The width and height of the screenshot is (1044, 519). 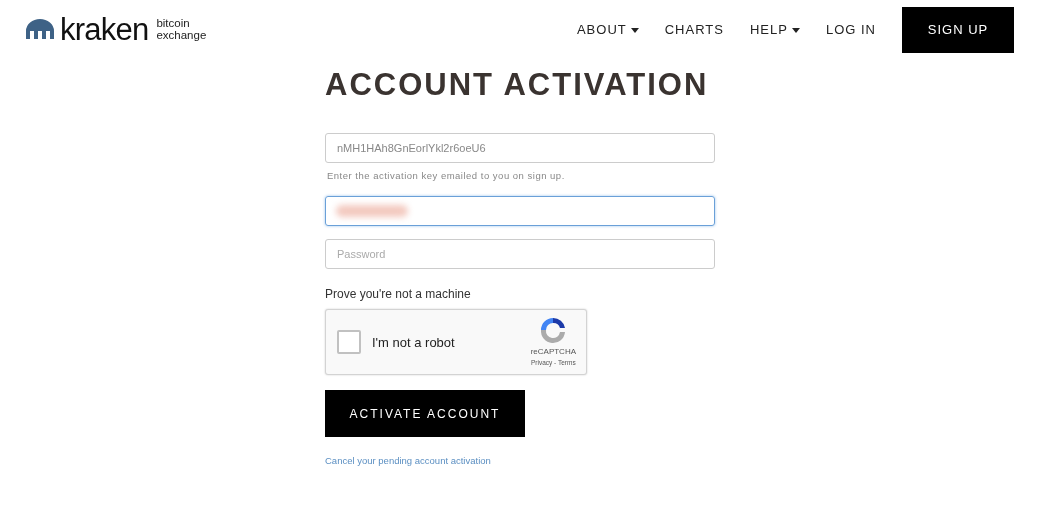 What do you see at coordinates (173, 23) in the screenshot?
I see `logo-tagline: bitcoin` at bounding box center [173, 23].